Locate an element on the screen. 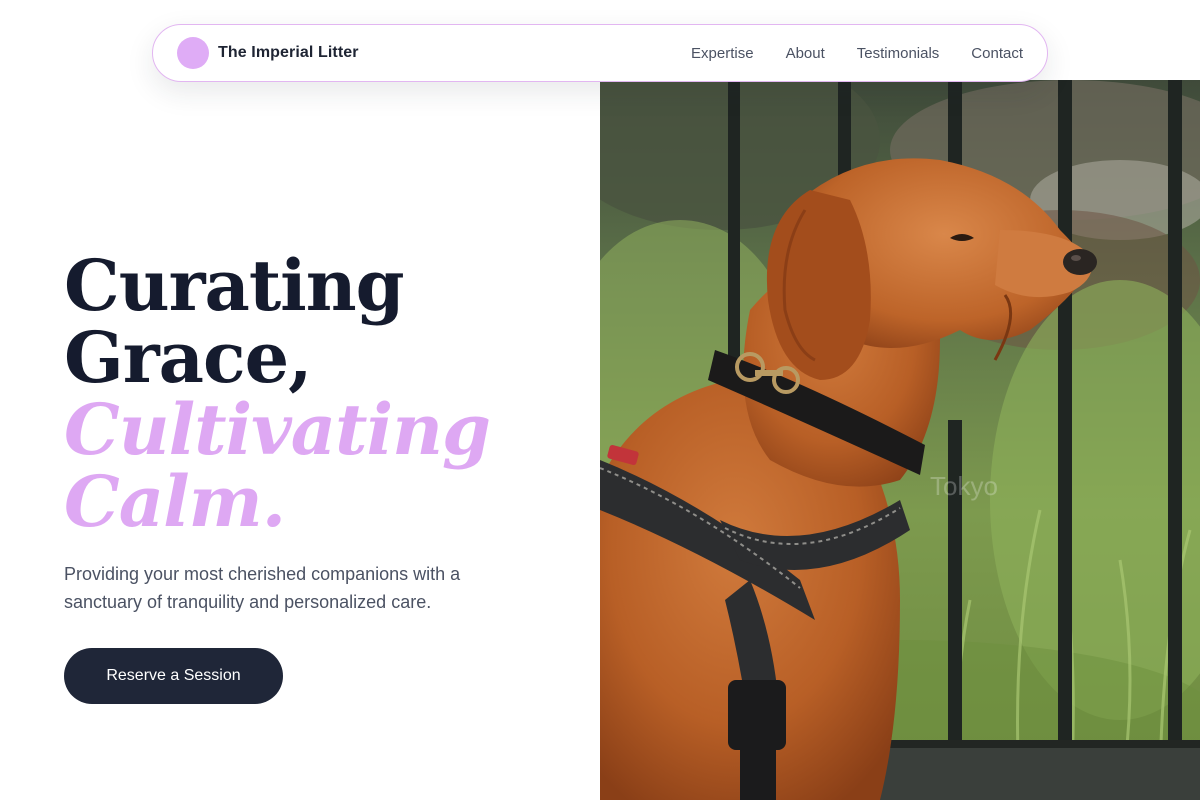 This screenshot has width=1200, height=800. circle-logo-icon is located at coordinates (193, 53).